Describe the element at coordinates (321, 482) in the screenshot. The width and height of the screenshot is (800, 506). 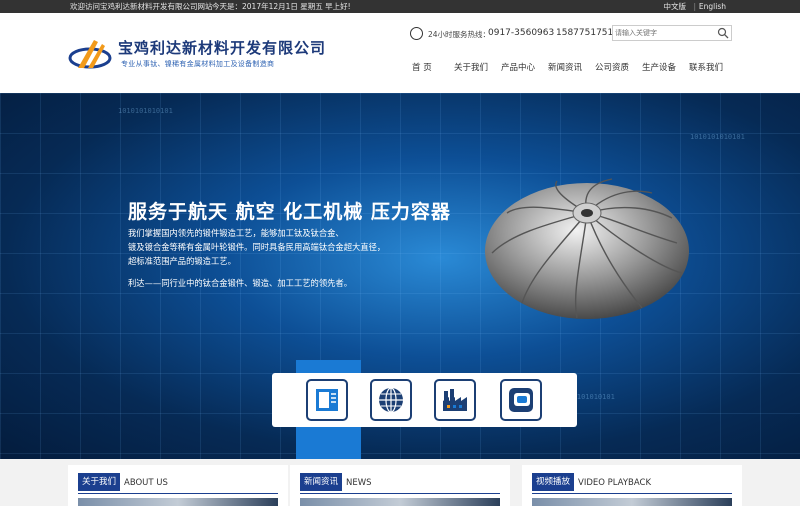
I see `section-news-label: 新闻资讯` at that location.